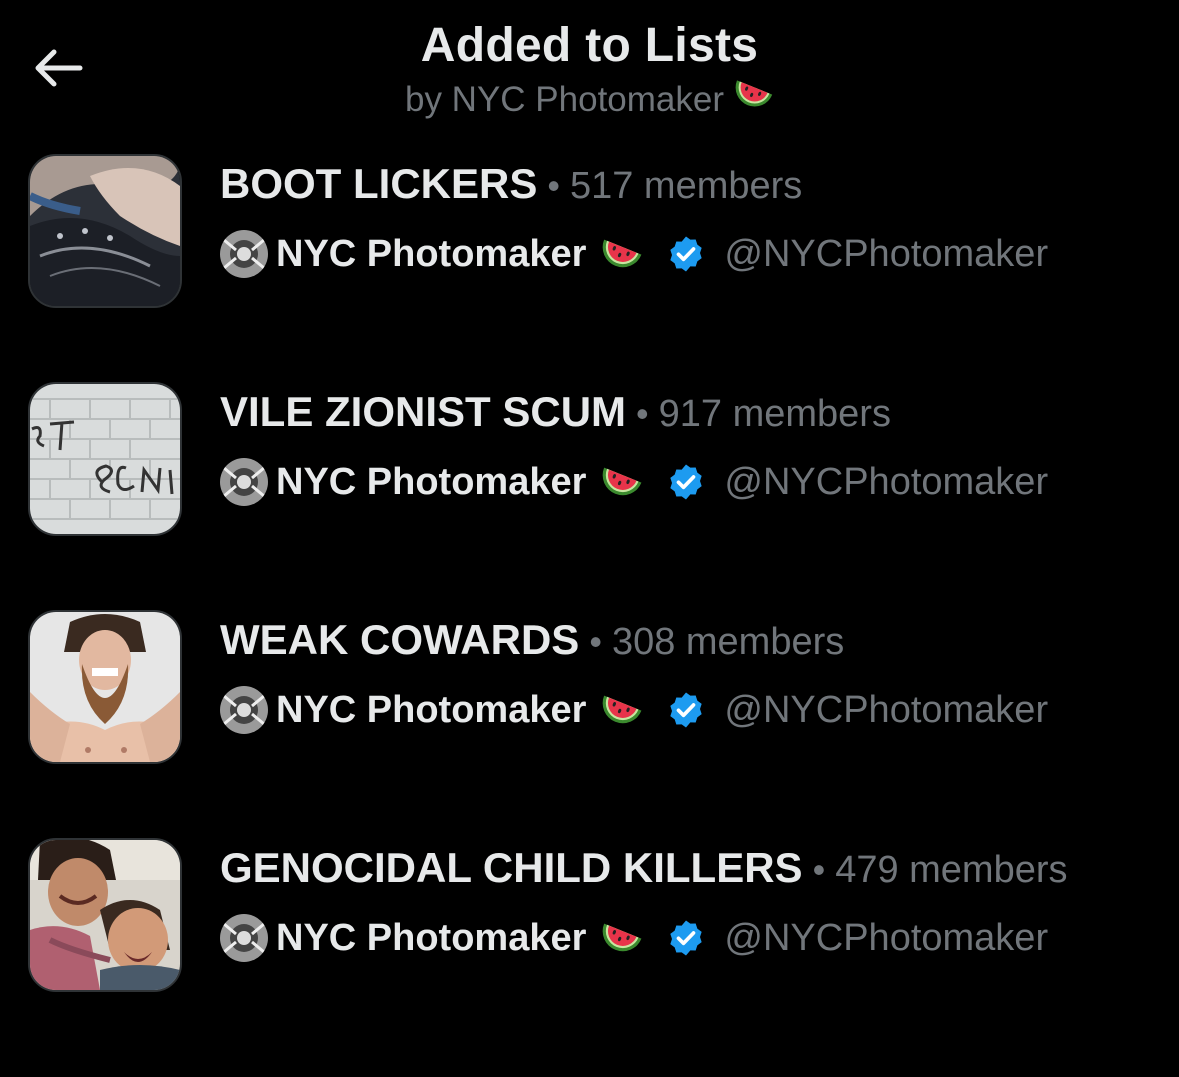  Describe the element at coordinates (951, 870) in the screenshot. I see `member-count: 479 members` at that location.